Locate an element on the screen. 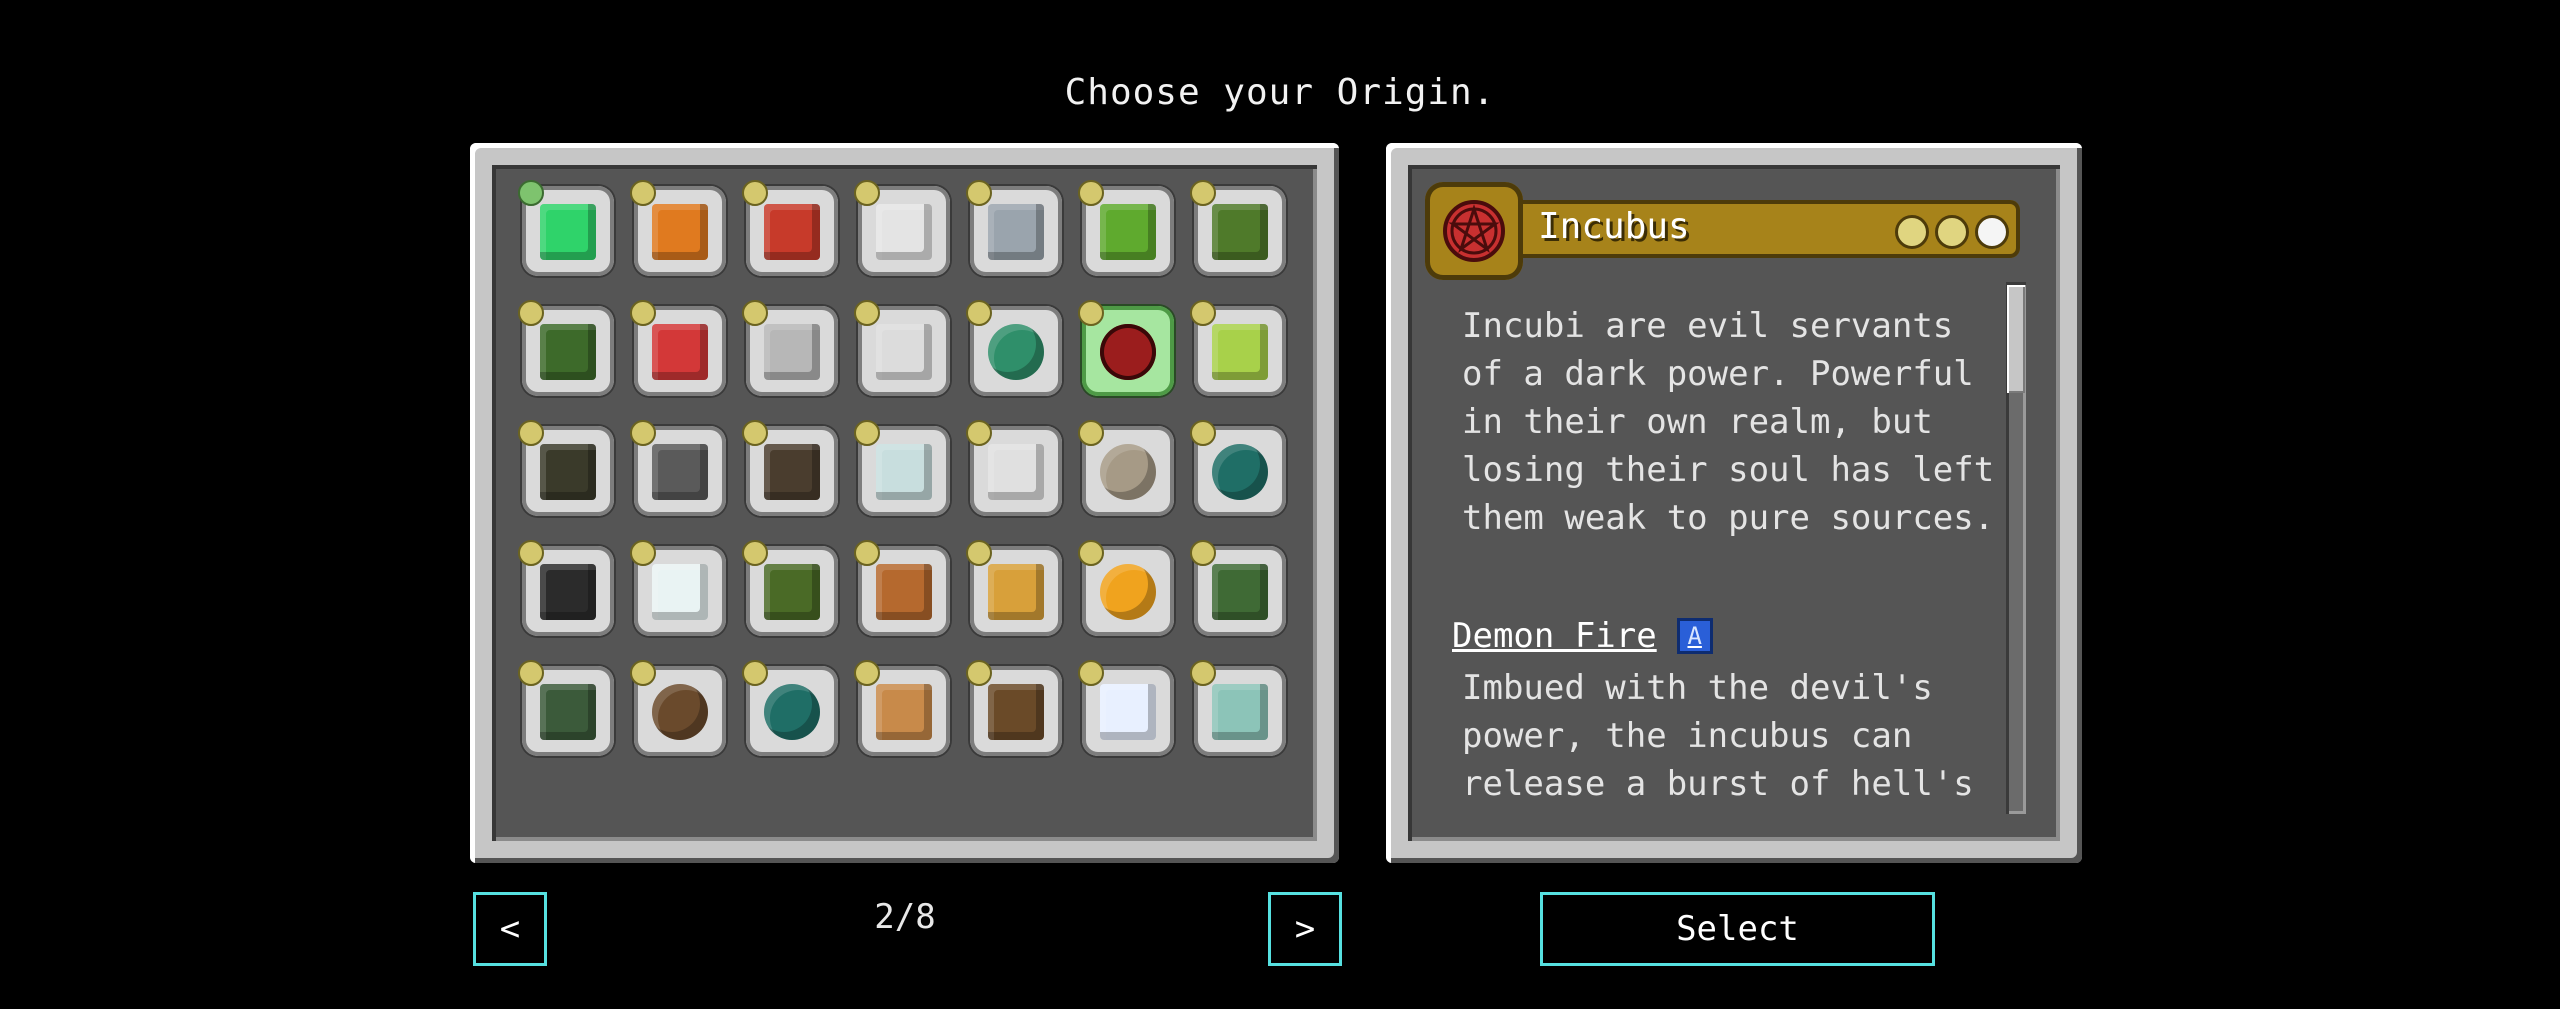 The image size is (2560, 1009). glass-pane-icon is located at coordinates (904, 232).